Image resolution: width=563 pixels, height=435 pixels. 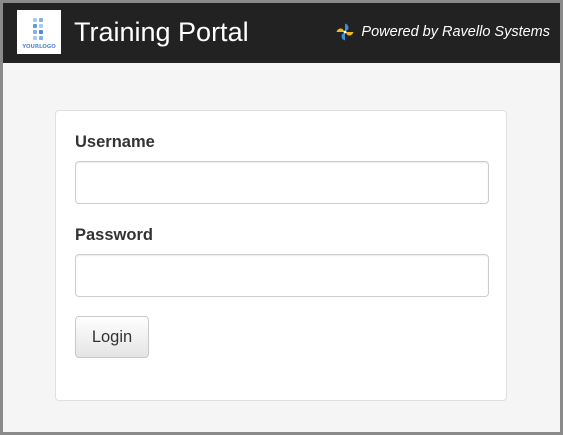 I want to click on page-title: Training Portal, so click(x=161, y=32).